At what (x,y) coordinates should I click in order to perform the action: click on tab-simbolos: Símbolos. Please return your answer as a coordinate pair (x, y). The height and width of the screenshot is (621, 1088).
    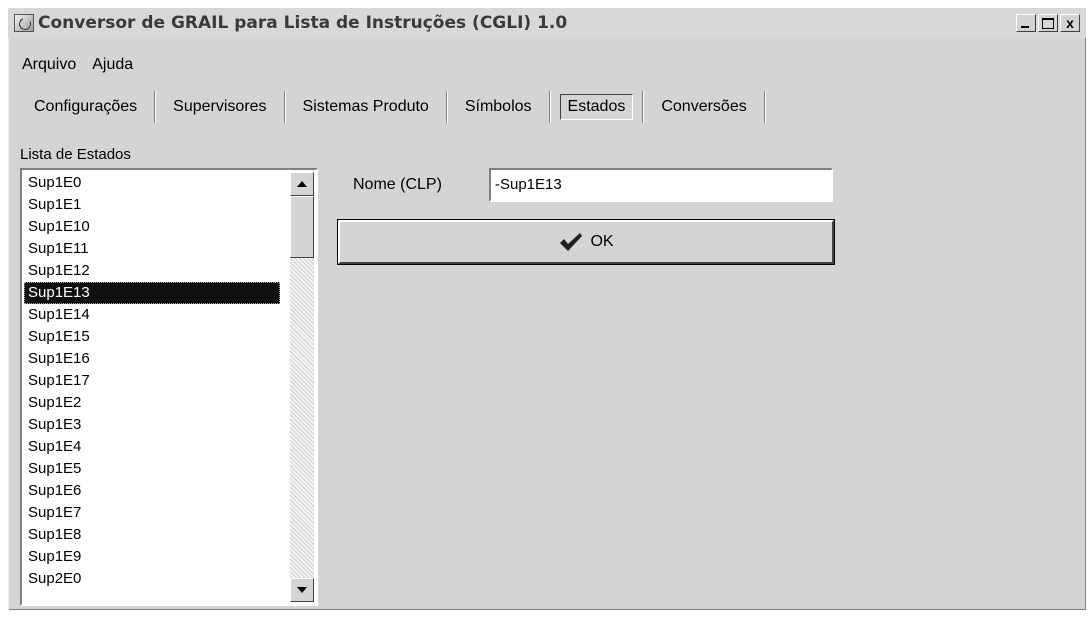
    Looking at the image, I should click on (498, 107).